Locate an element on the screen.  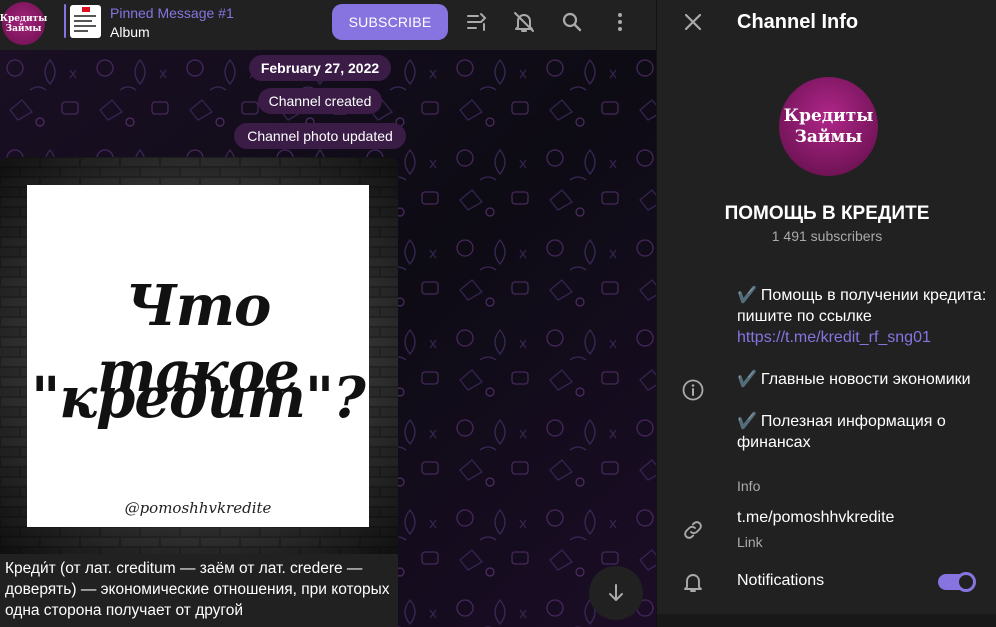
channel-name: ПОМОЩЬ В КРЕДИТЕ is located at coordinates (827, 213).